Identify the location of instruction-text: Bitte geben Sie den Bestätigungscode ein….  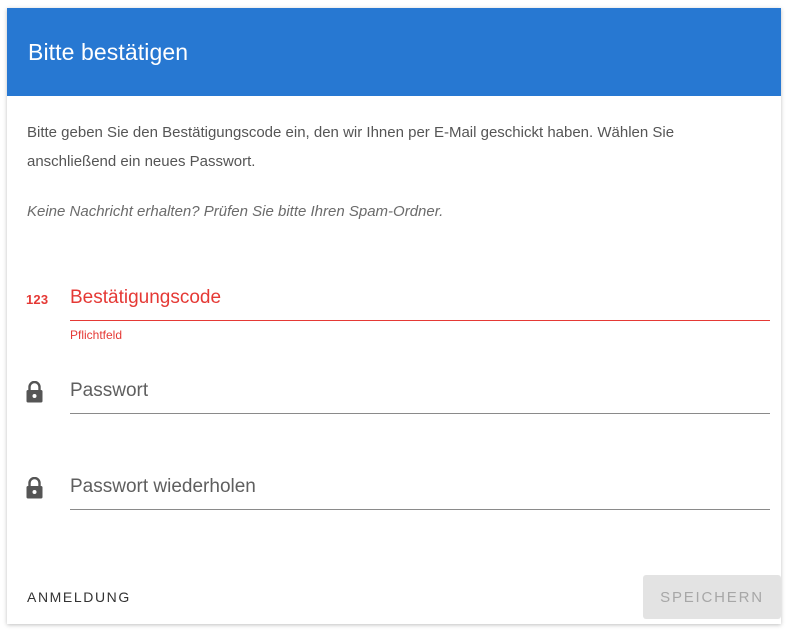
(351, 147).